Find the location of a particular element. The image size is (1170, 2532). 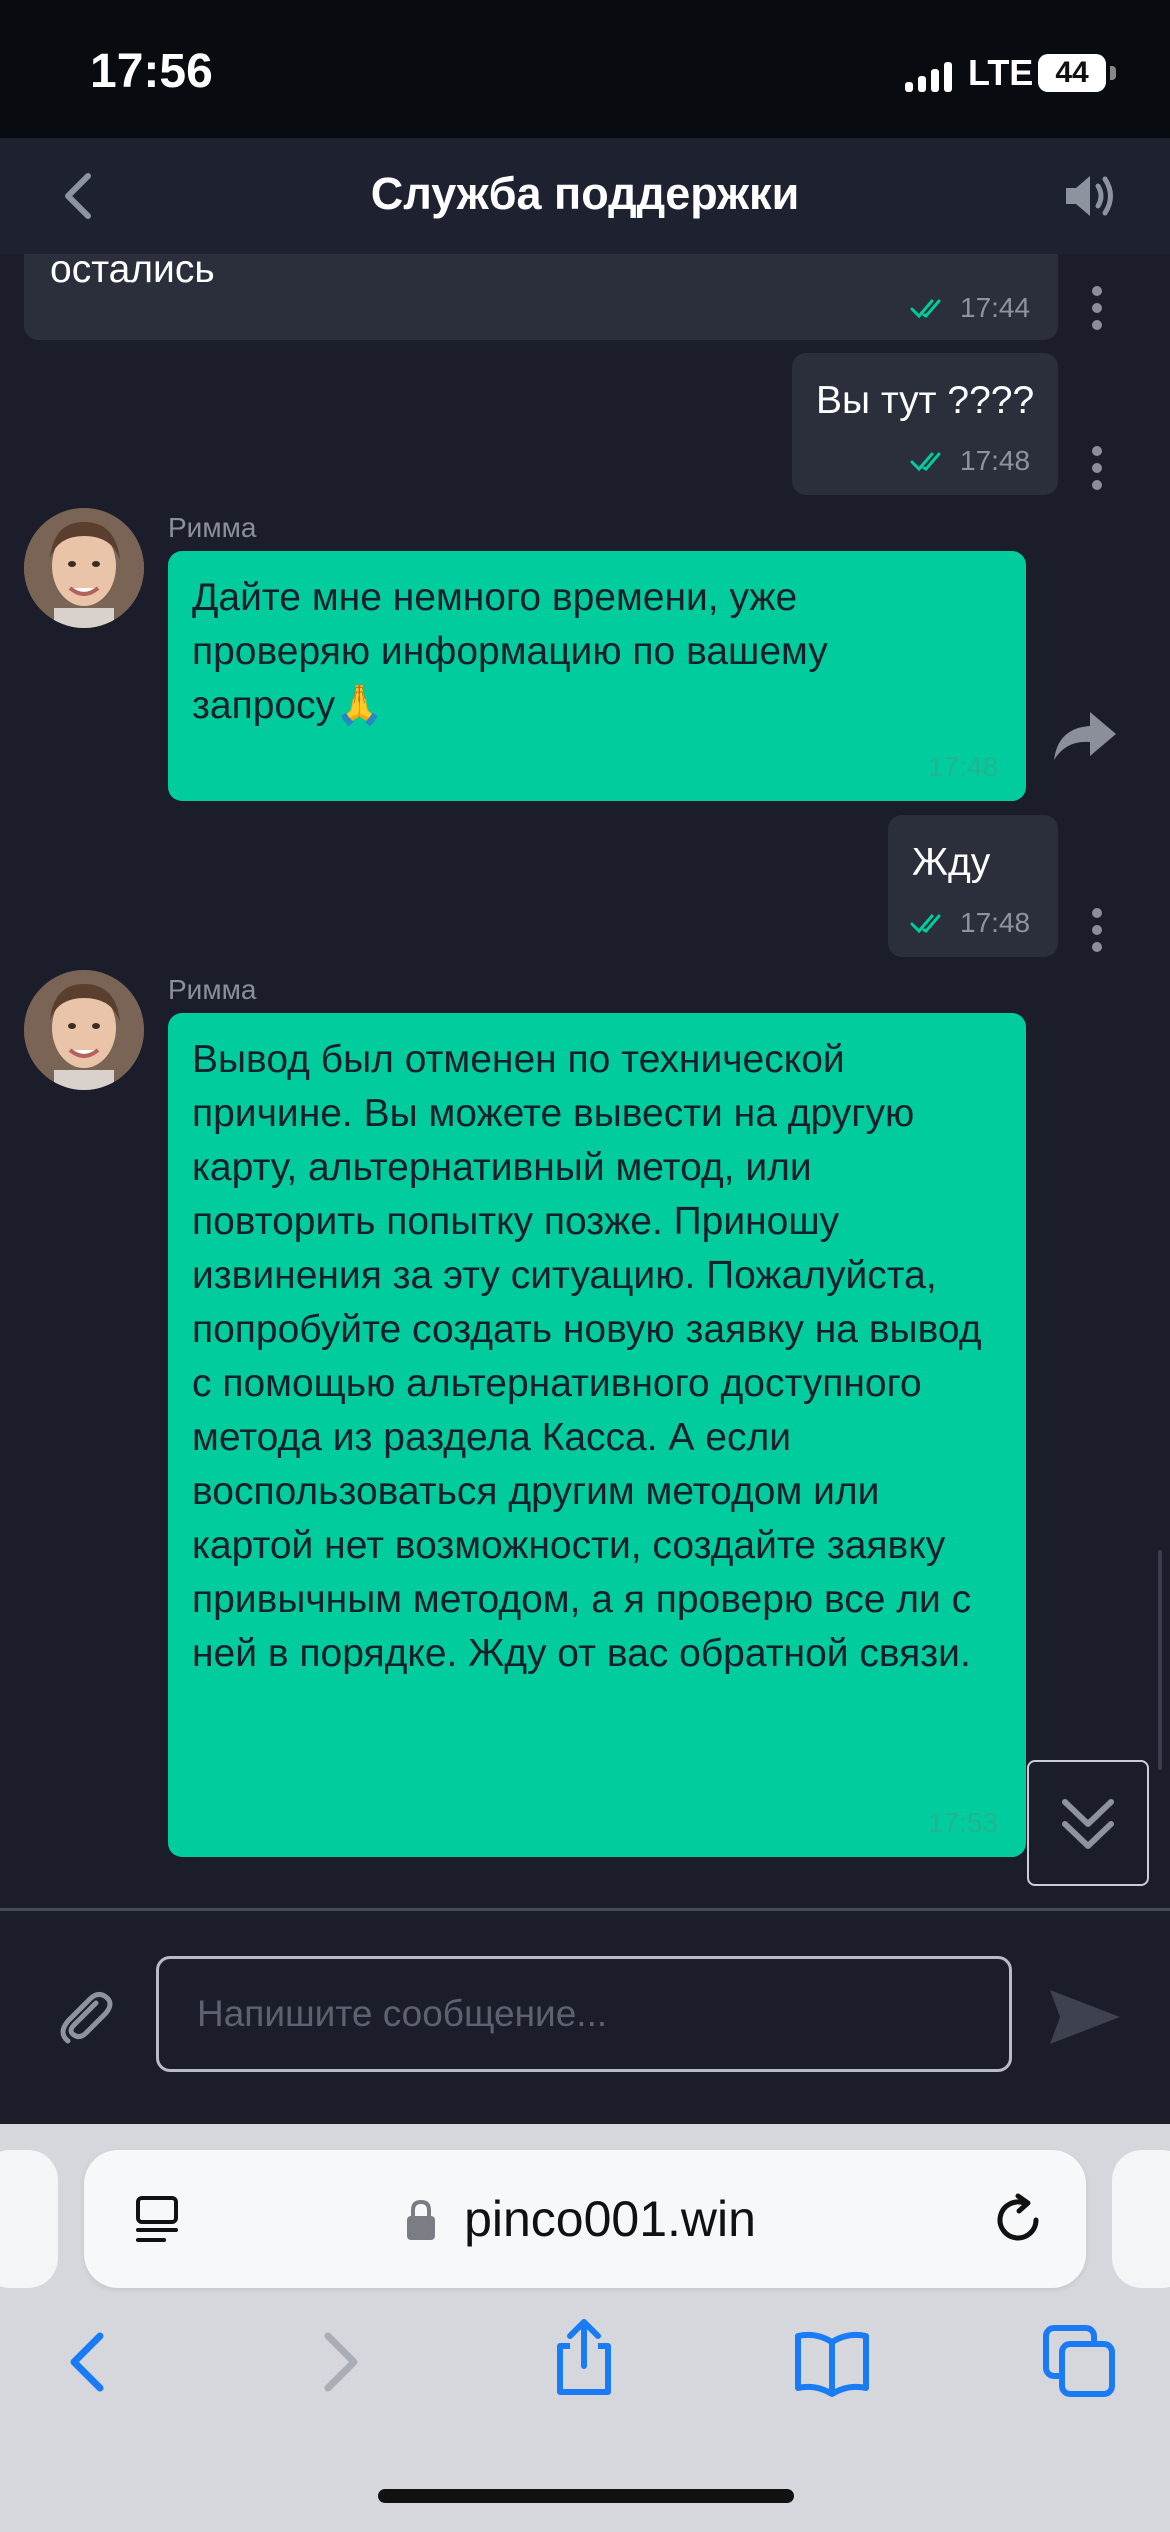

browser-back-button is located at coordinates (88, 2362).